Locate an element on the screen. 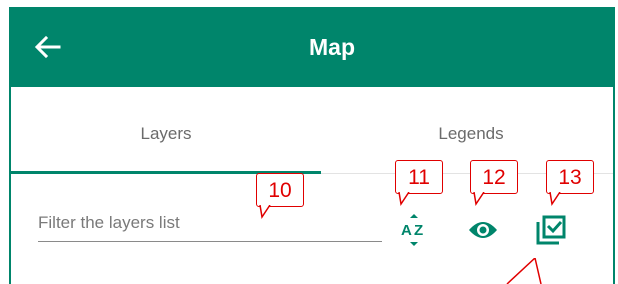  filter-layers-input is located at coordinates (210, 223).